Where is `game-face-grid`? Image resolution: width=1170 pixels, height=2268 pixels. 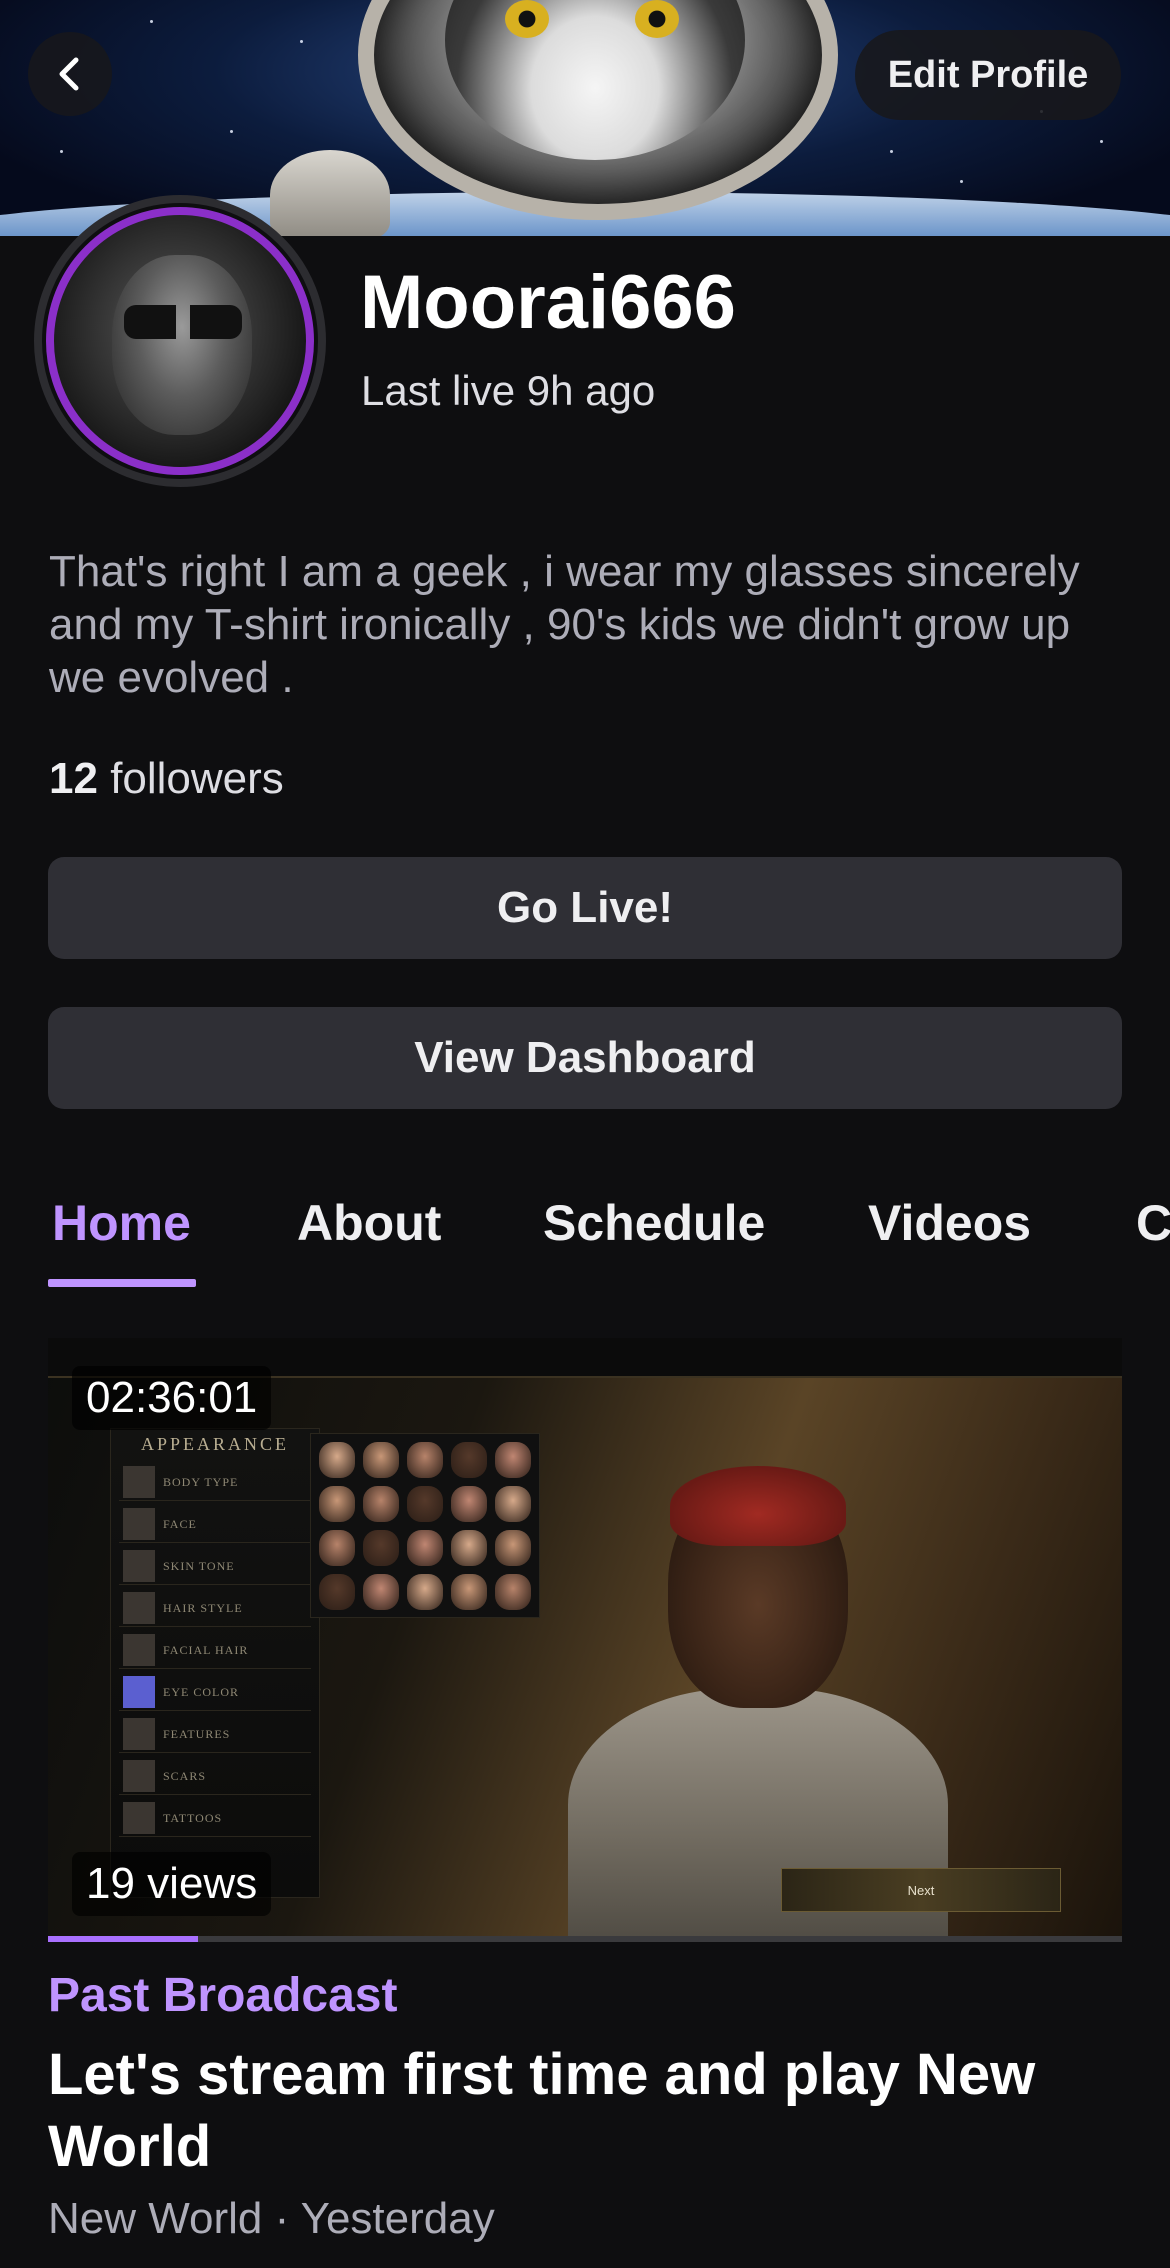 game-face-grid is located at coordinates (425, 1525).